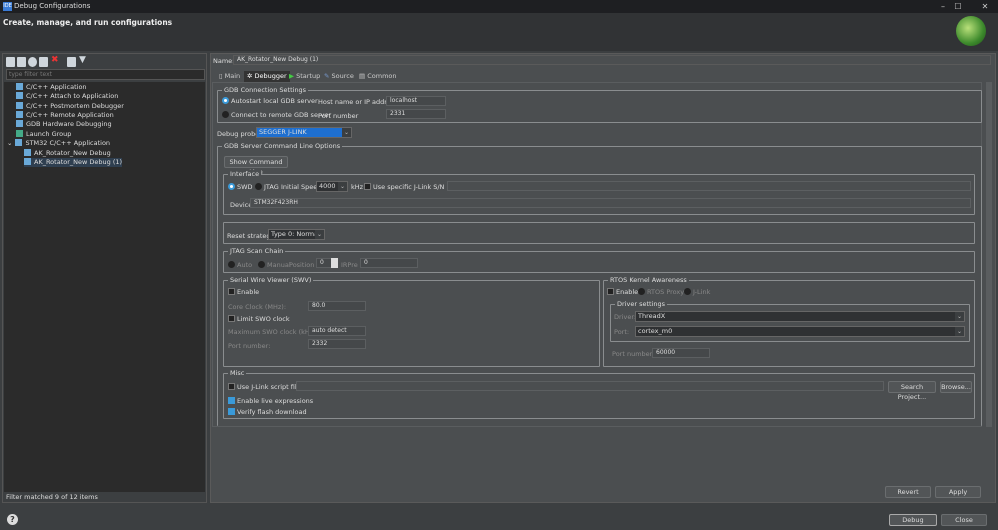 This screenshot has height=530, width=998. I want to click on tree-item: GDB Hardware Debugging, so click(64, 124).